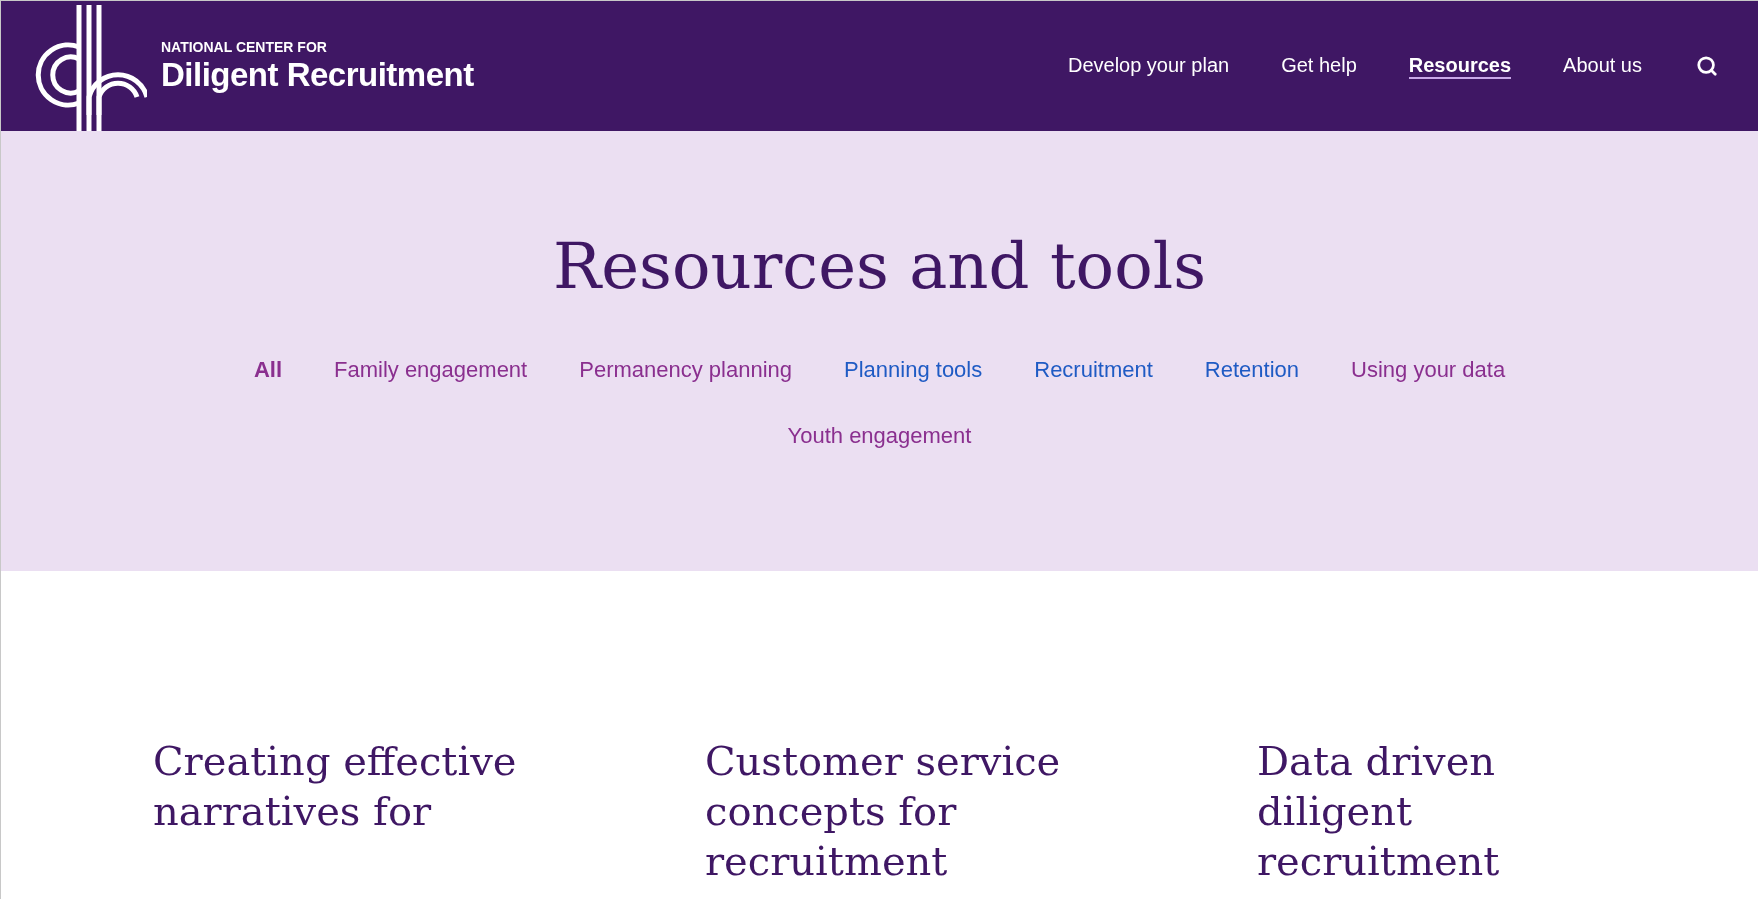  What do you see at coordinates (879, 266) in the screenshot?
I see `page-title: Resources and tools` at bounding box center [879, 266].